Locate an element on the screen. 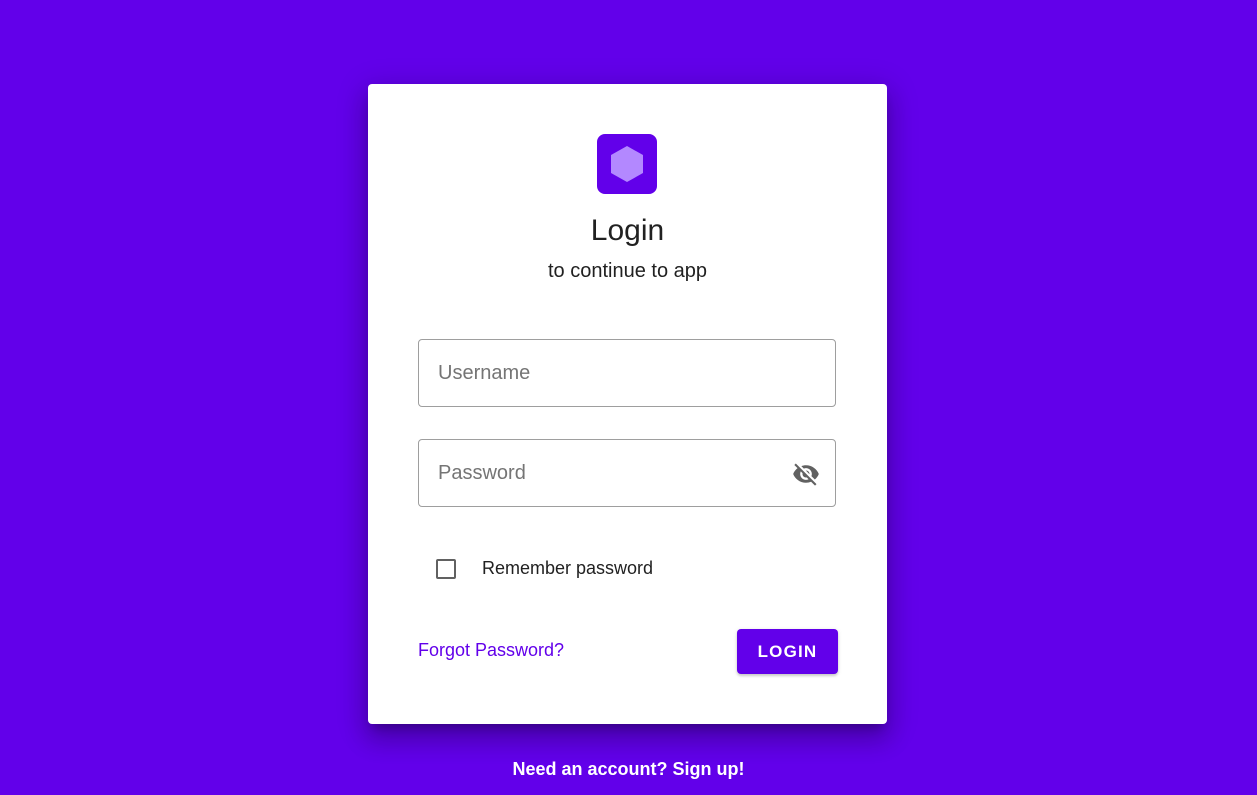  hexagon-icon is located at coordinates (627, 164).